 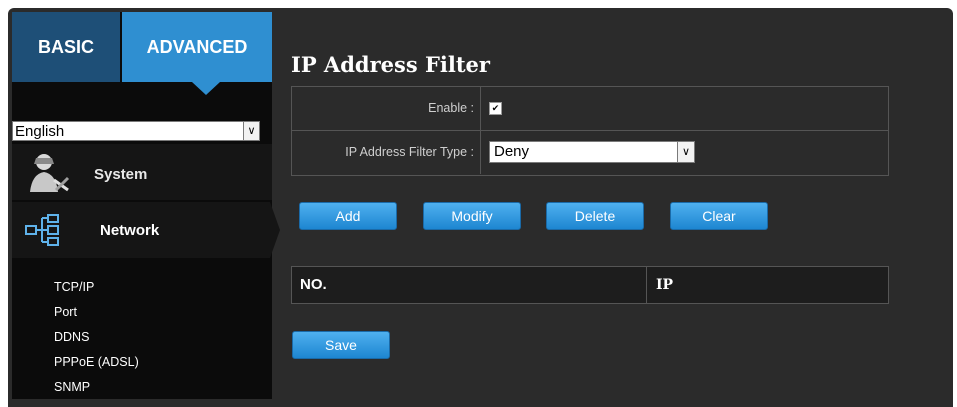 What do you see at coordinates (590, 109) in the screenshot?
I see `enable-row: Enable : ✔` at bounding box center [590, 109].